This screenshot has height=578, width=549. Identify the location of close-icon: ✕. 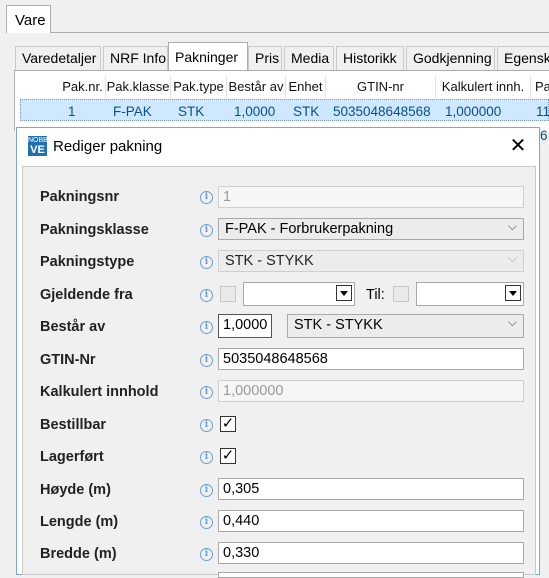
(518, 146).